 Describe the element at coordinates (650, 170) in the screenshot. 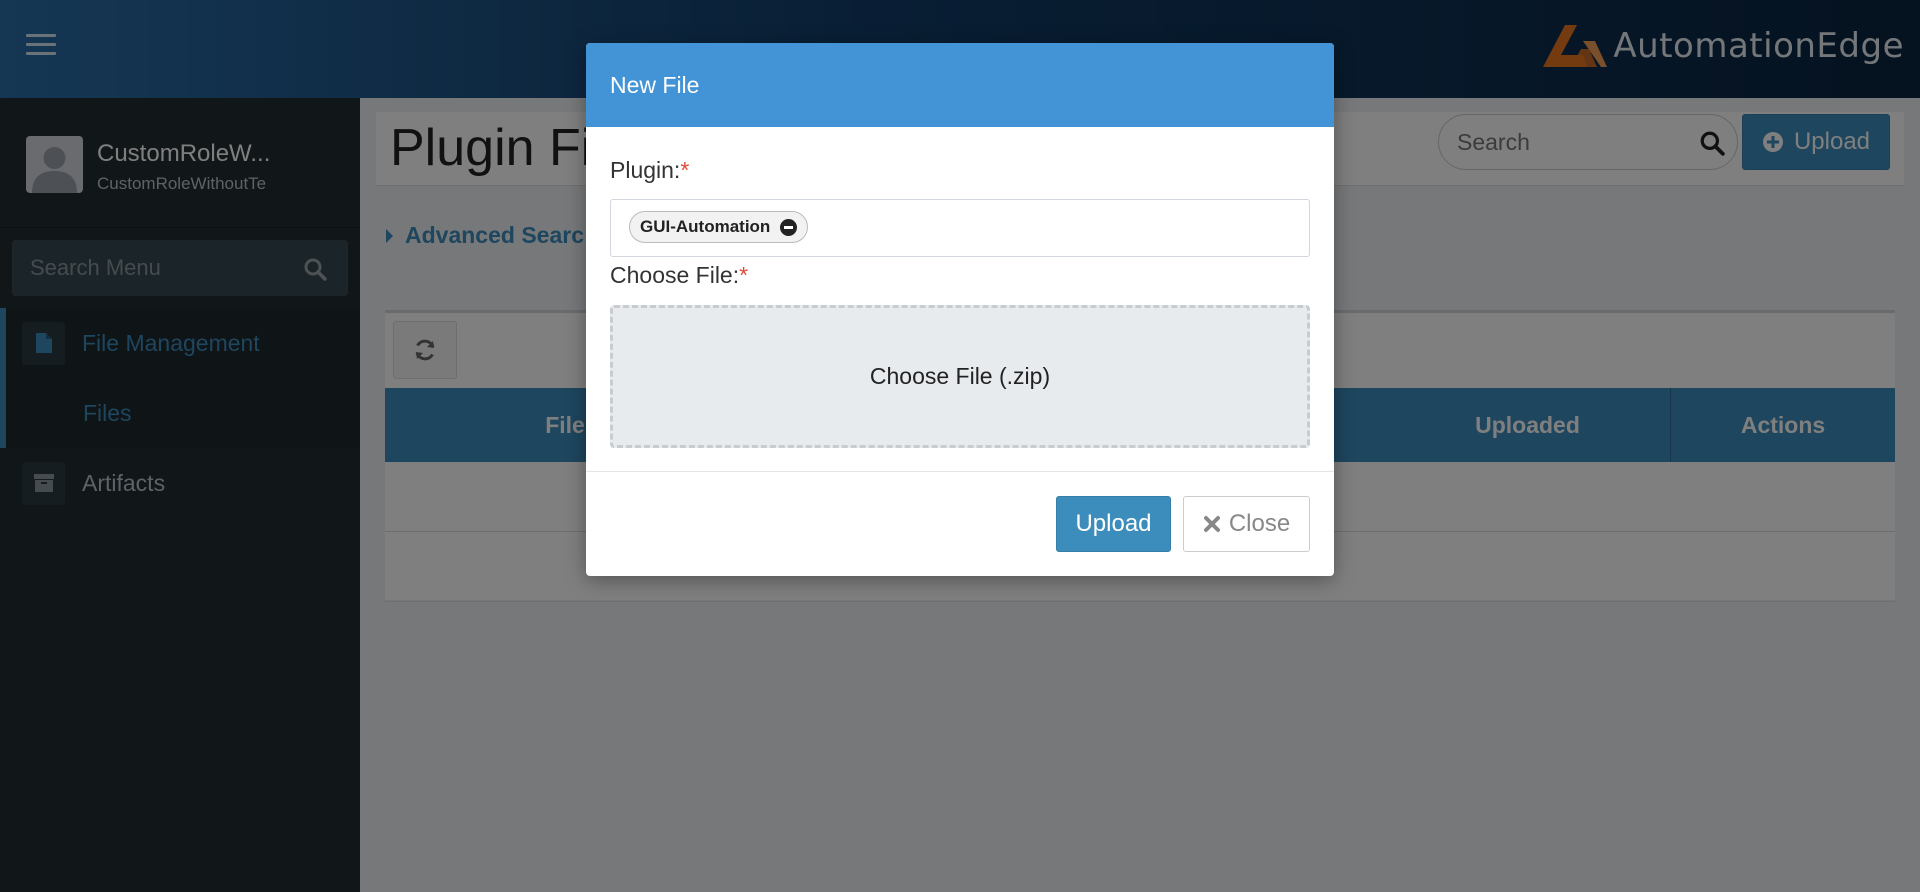

I see `plugin-label: Plugin:*` at that location.